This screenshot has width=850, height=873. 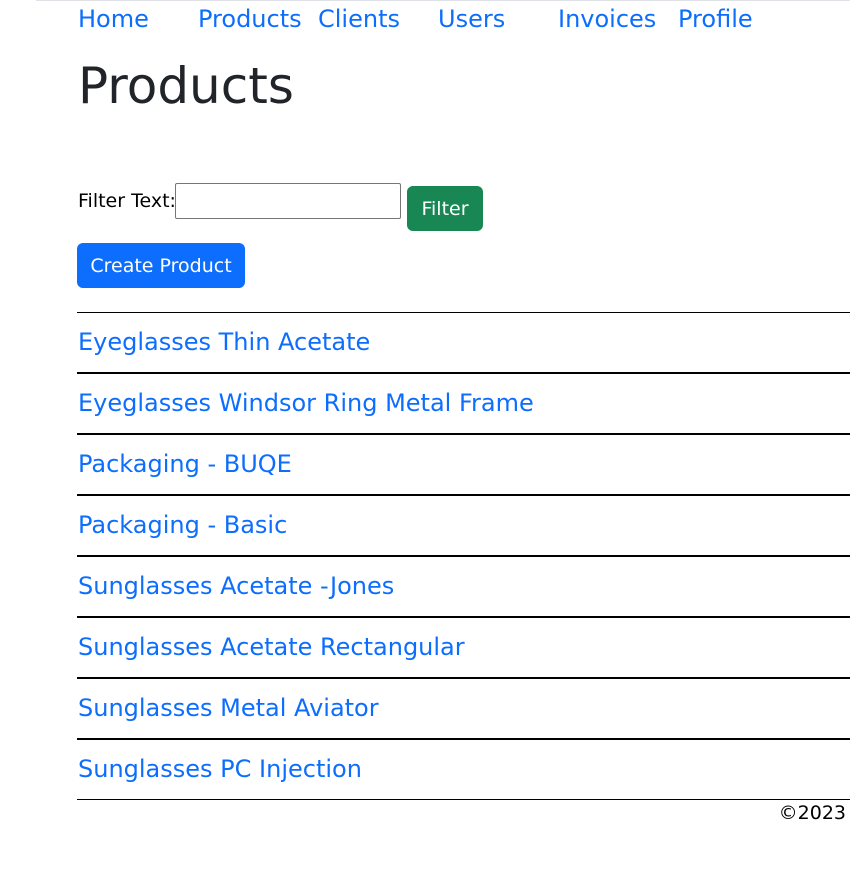 I want to click on nav-link-home: Home, so click(x=113, y=19).